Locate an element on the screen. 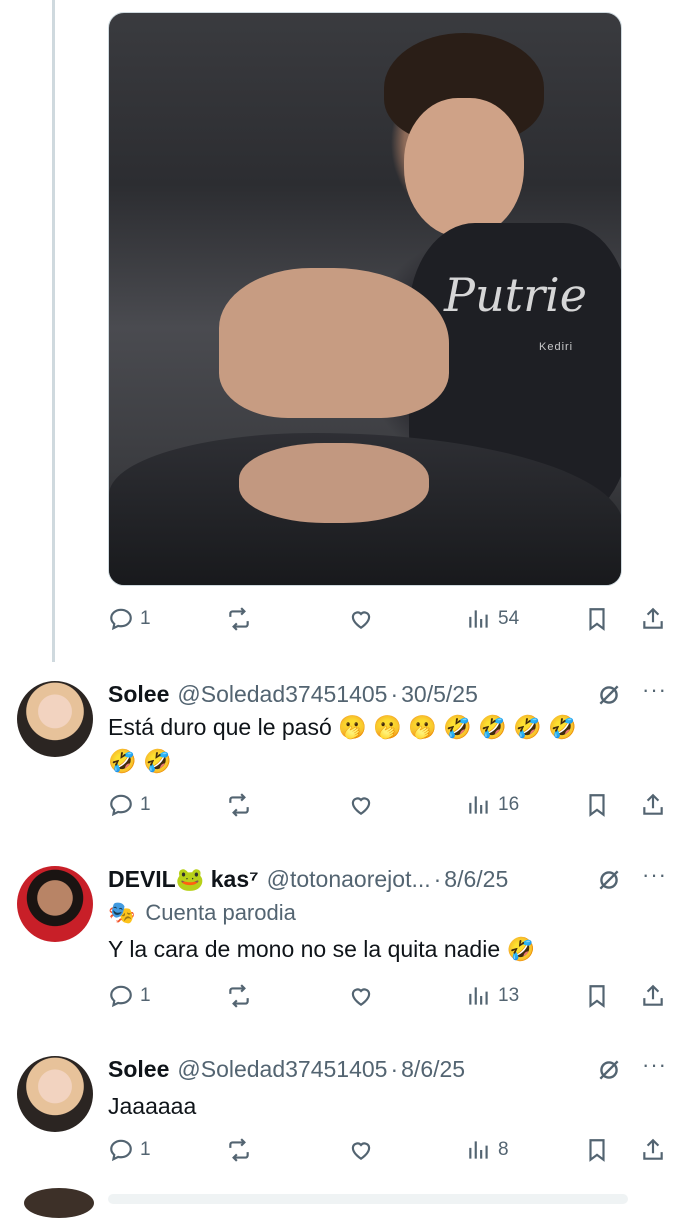 This screenshot has width=687, height=1218. image-watermark: Putrie is located at coordinates (515, 295).